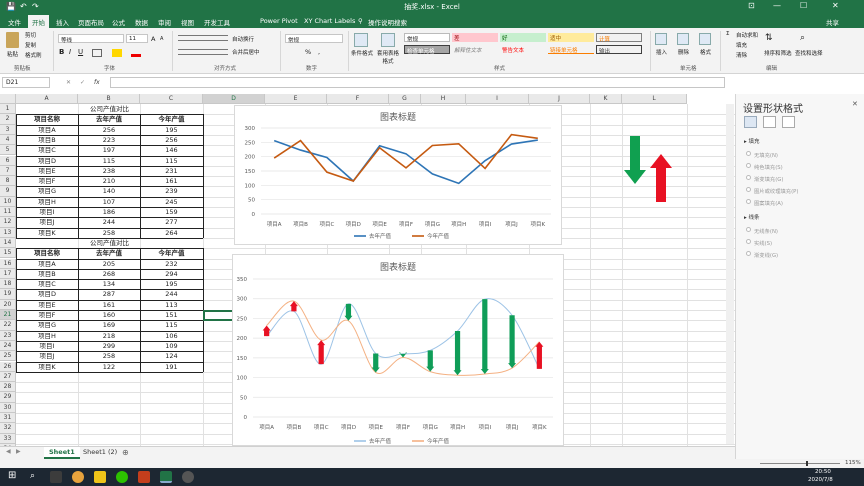 Image resolution: width=864 pixels, height=486 pixels. Describe the element at coordinates (18, 451) in the screenshot. I see `next-sheet-icon: ▶` at that location.